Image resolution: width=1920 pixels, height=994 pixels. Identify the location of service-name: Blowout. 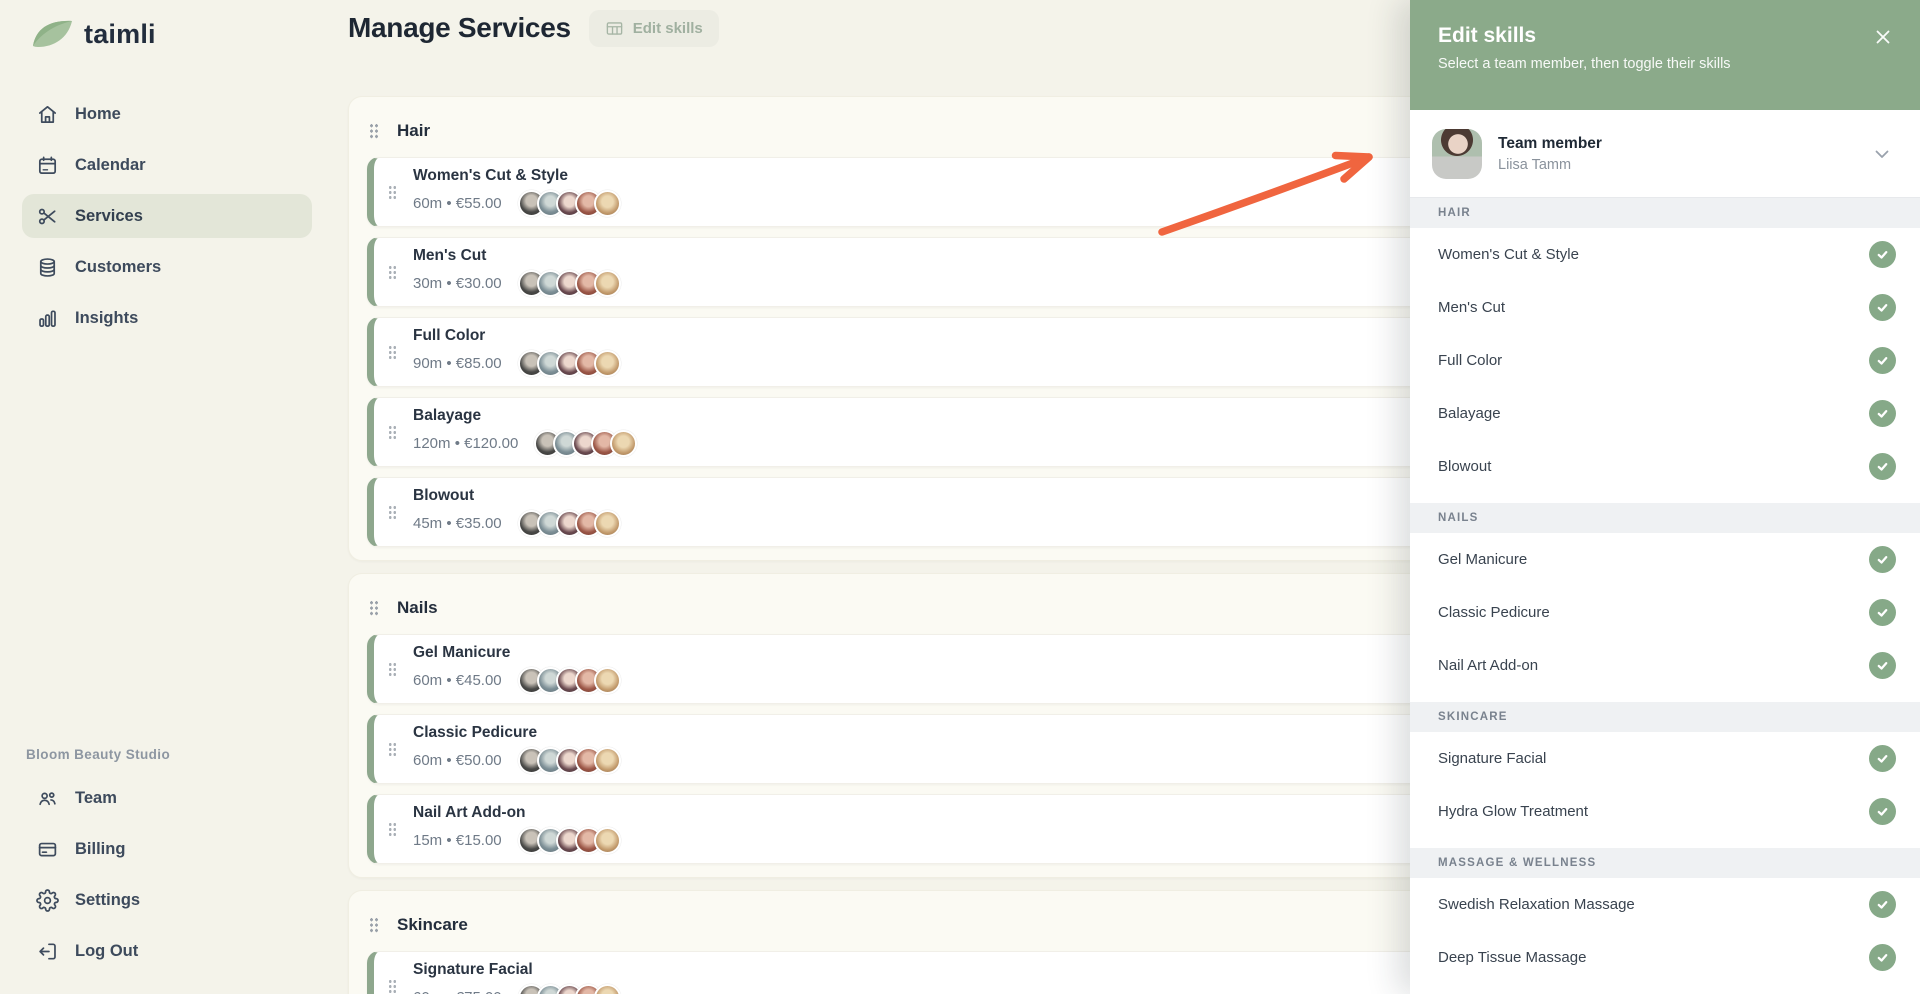
(444, 495).